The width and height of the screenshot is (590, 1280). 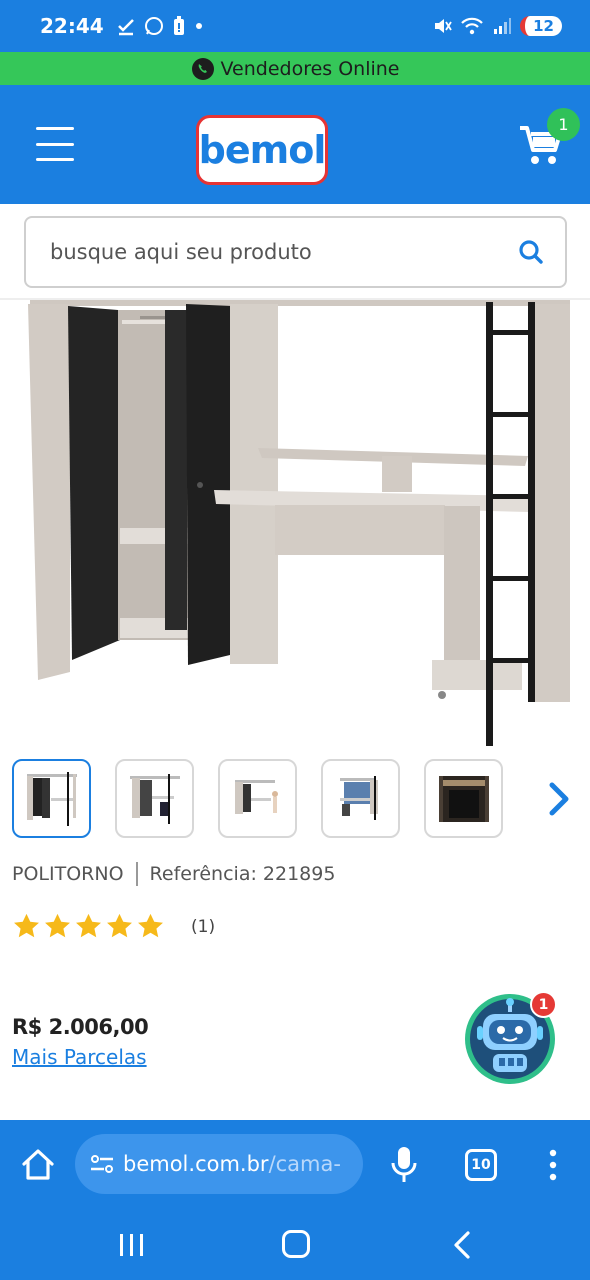 I want to click on assistant-notification-badge: 1, so click(x=543, y=1004).